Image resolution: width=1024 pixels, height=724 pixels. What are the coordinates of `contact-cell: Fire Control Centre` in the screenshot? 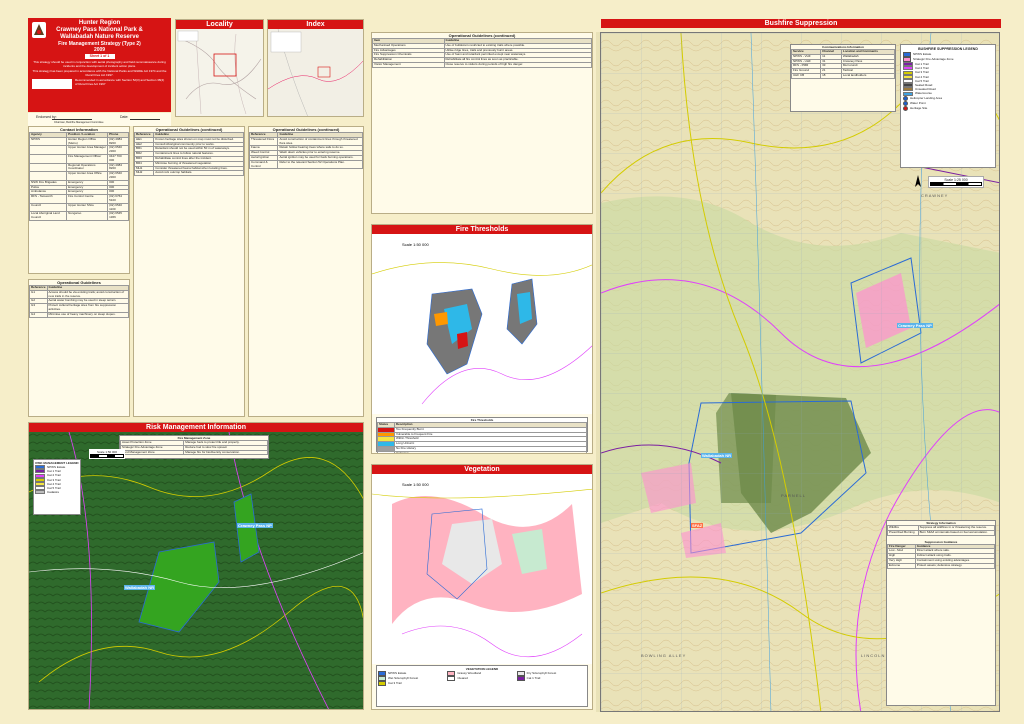 It's located at (87, 199).